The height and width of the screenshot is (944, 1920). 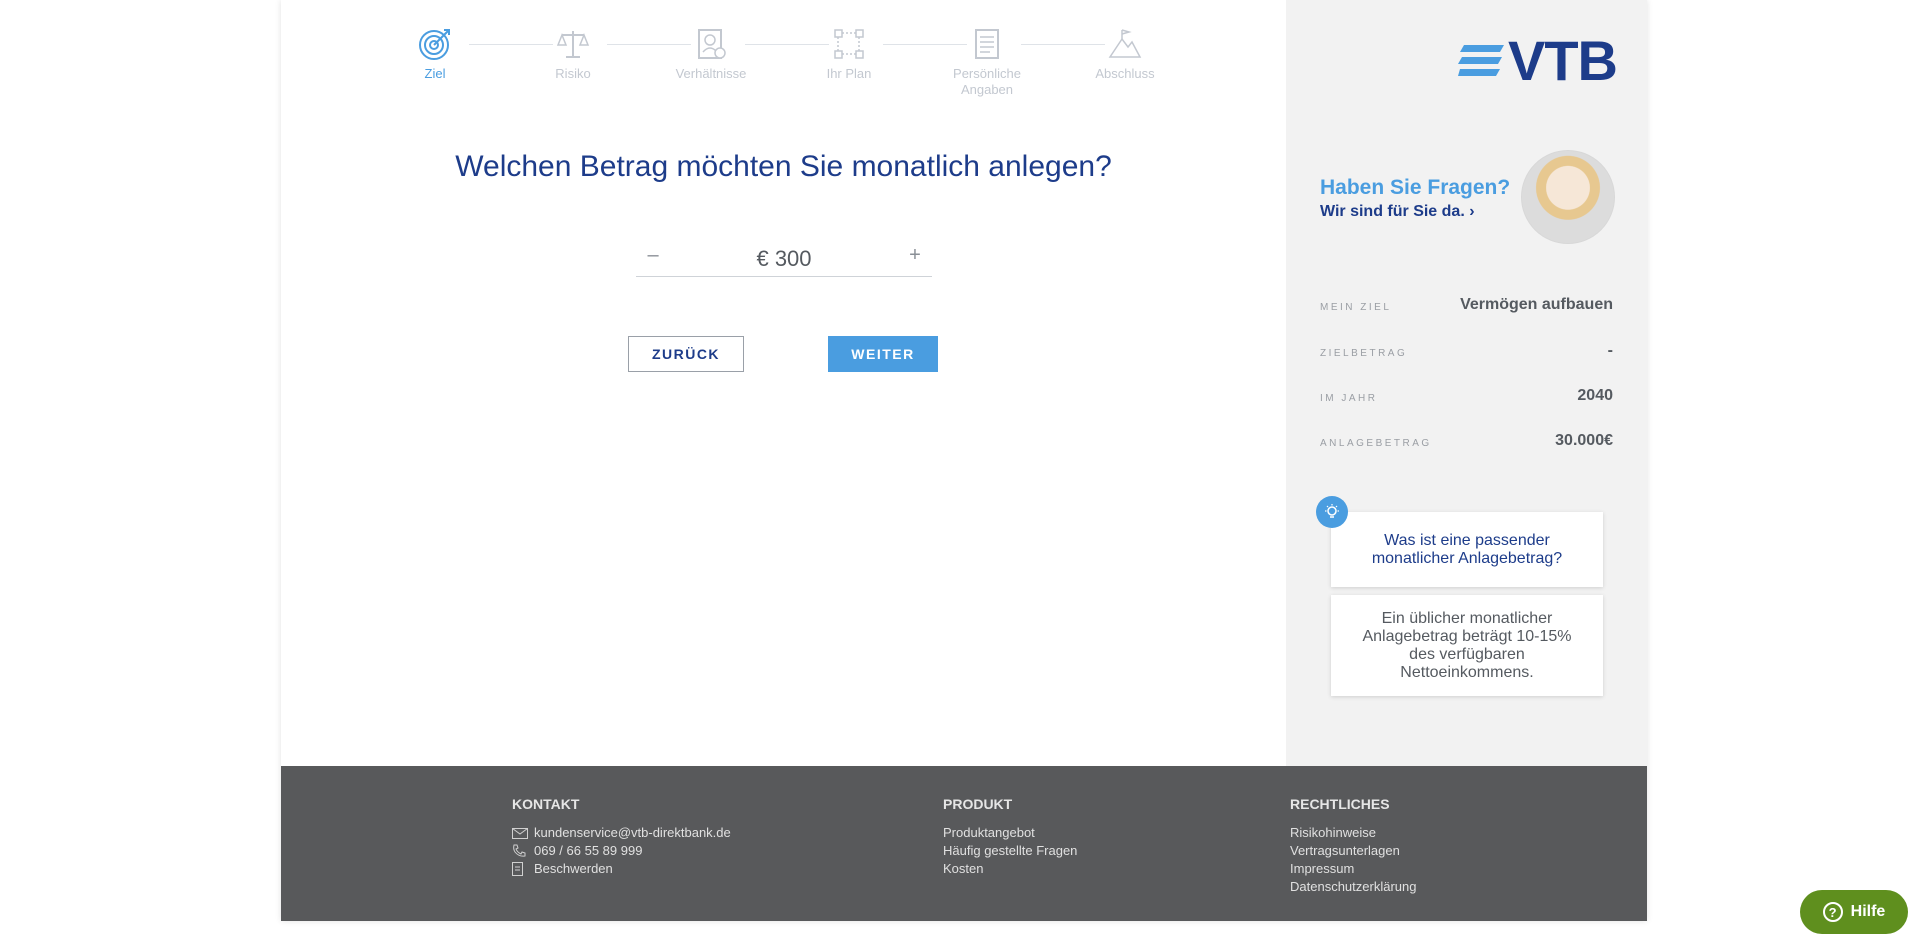 I want to click on step-label: Verhältnisse, so click(x=711, y=73).